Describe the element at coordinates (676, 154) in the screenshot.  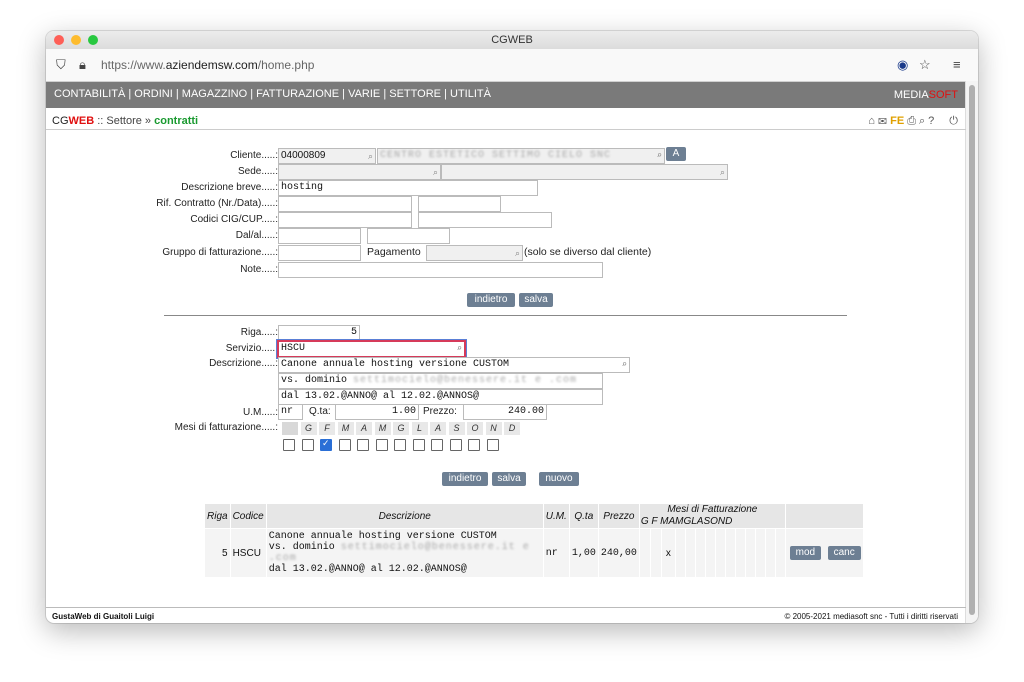
I see `cliente-a-button: A` at that location.